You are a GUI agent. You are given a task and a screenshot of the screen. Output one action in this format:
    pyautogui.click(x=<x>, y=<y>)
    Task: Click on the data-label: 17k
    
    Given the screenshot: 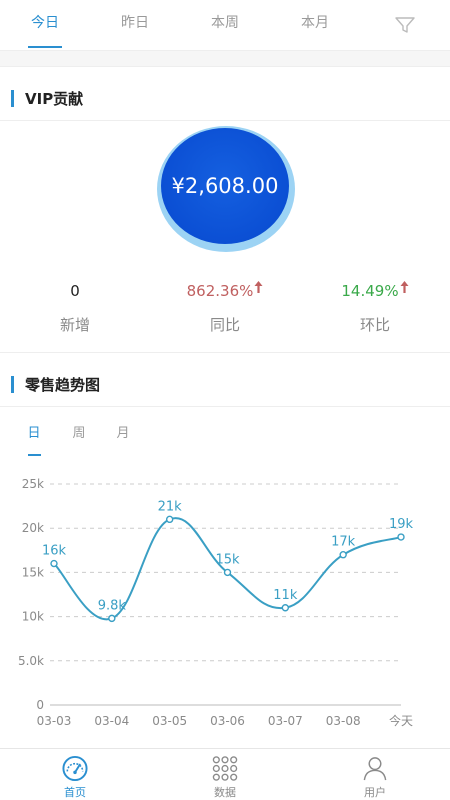 What is the action you would take?
    pyautogui.click(x=343, y=542)
    